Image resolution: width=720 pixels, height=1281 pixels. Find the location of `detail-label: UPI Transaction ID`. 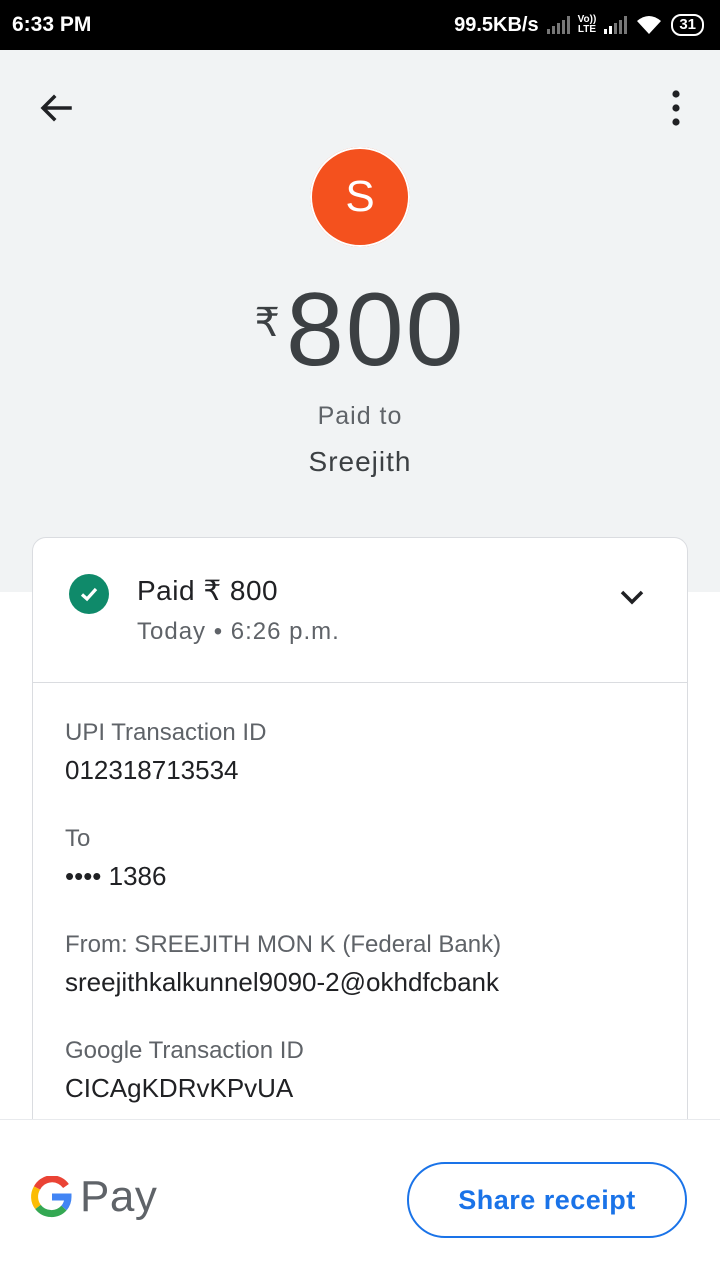

detail-label: UPI Transaction ID is located at coordinates (166, 732).